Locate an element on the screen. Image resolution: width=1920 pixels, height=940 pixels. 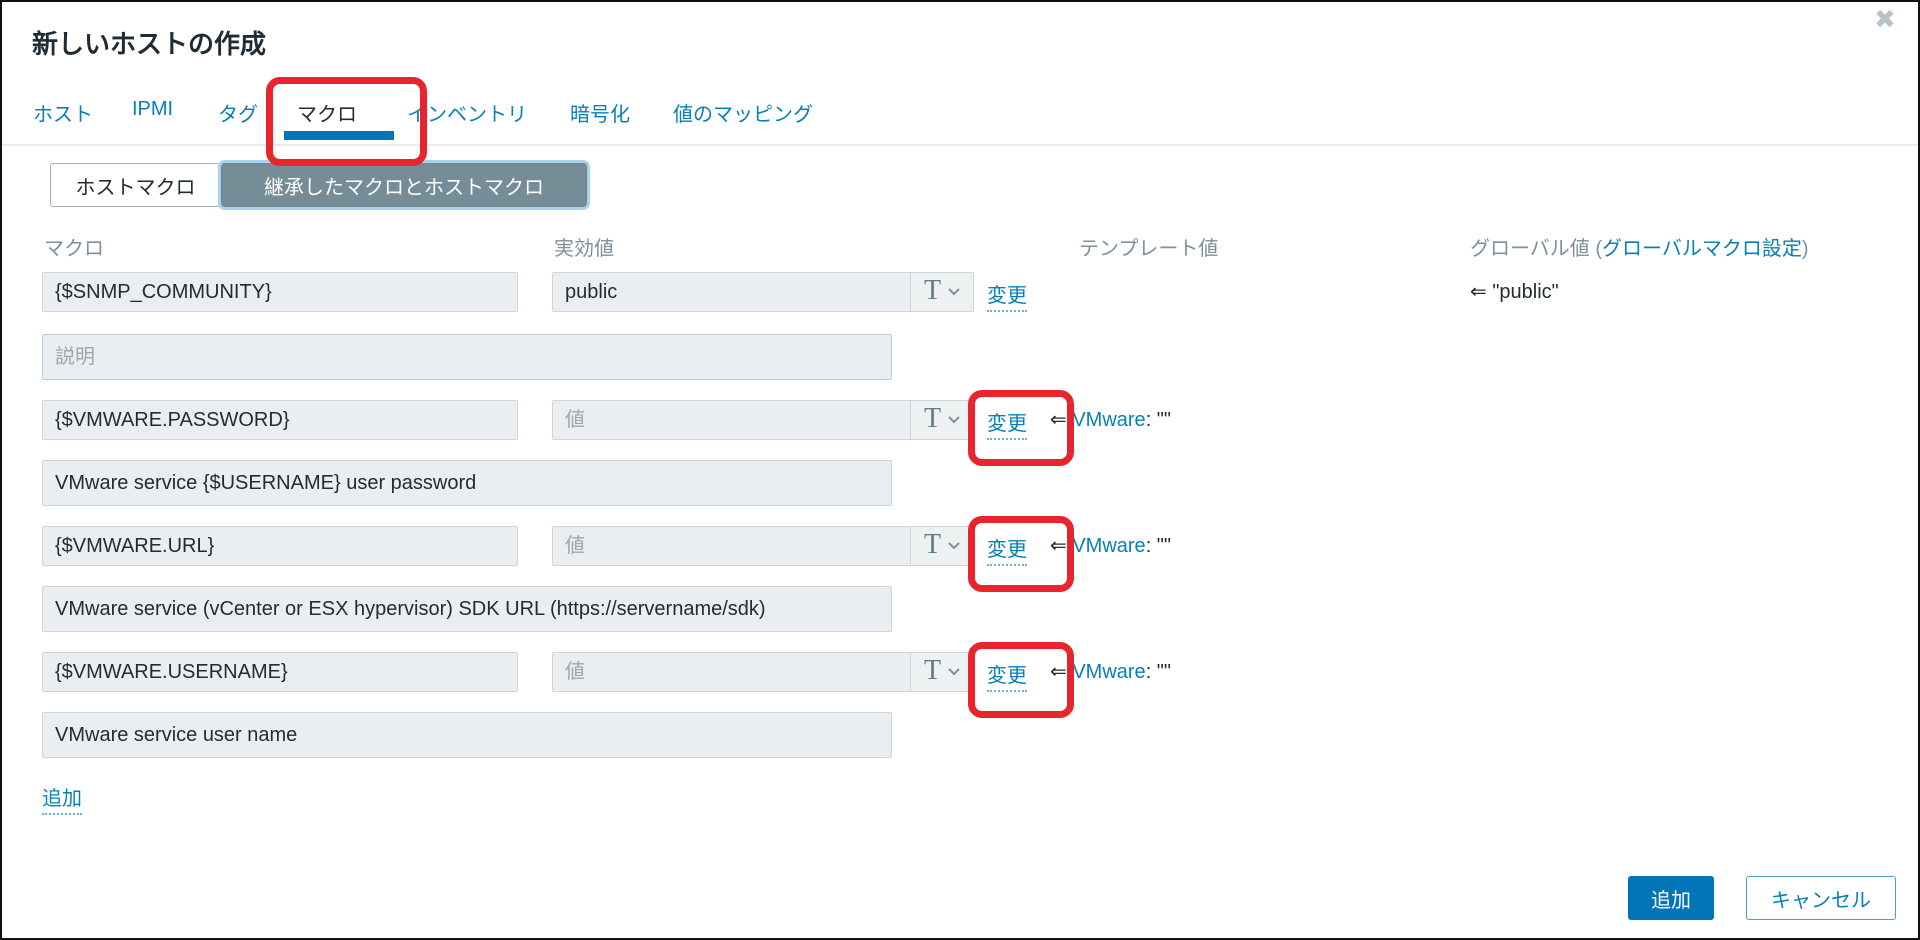
column-header-template-value: テンプレート値 is located at coordinates (1149, 249).